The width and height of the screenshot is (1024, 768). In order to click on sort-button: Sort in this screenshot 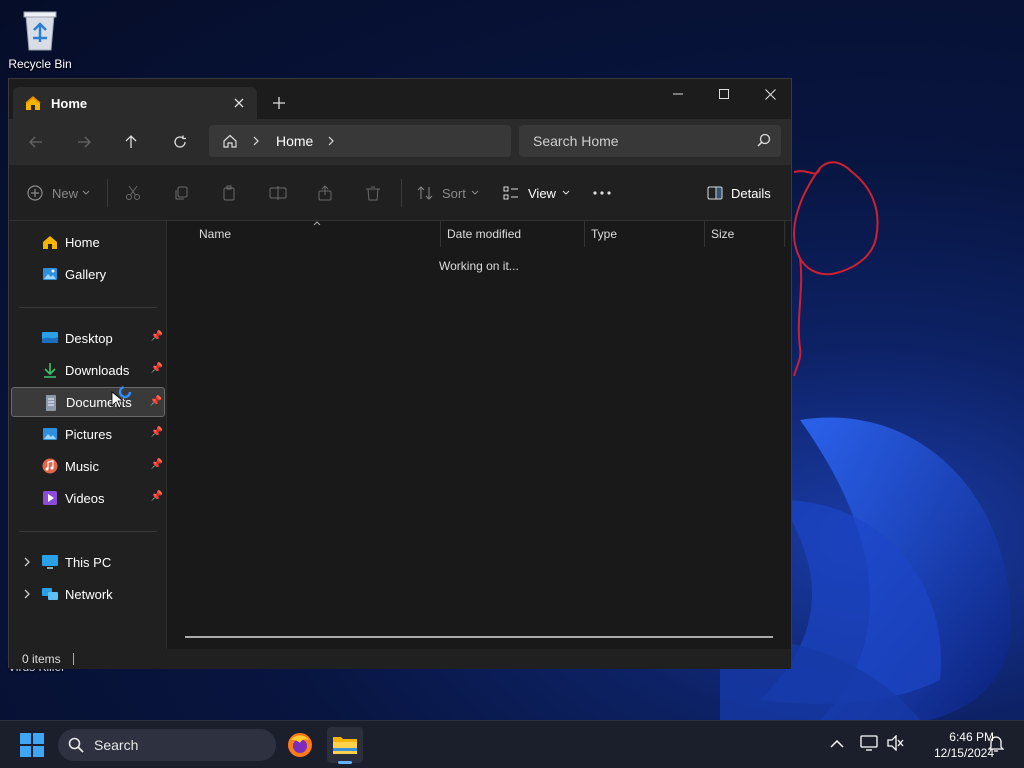, I will do `click(448, 193)`.